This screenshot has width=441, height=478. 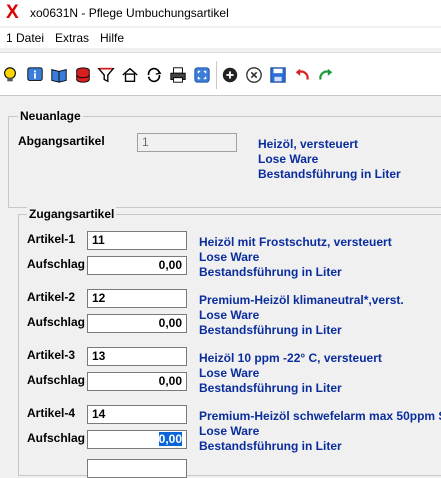 What do you see at coordinates (320, 416) in the screenshot?
I see `desc-line: Premium-Heizöl schwefelarm max 50ppm S` at bounding box center [320, 416].